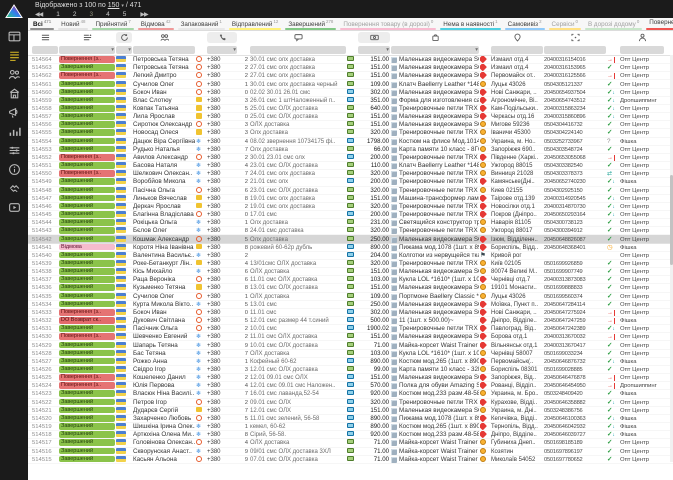  Describe the element at coordinates (435, 394) in the screenshot. I see `product-cell: Костюм мод.233 разм.48-58 (1..` at that location.